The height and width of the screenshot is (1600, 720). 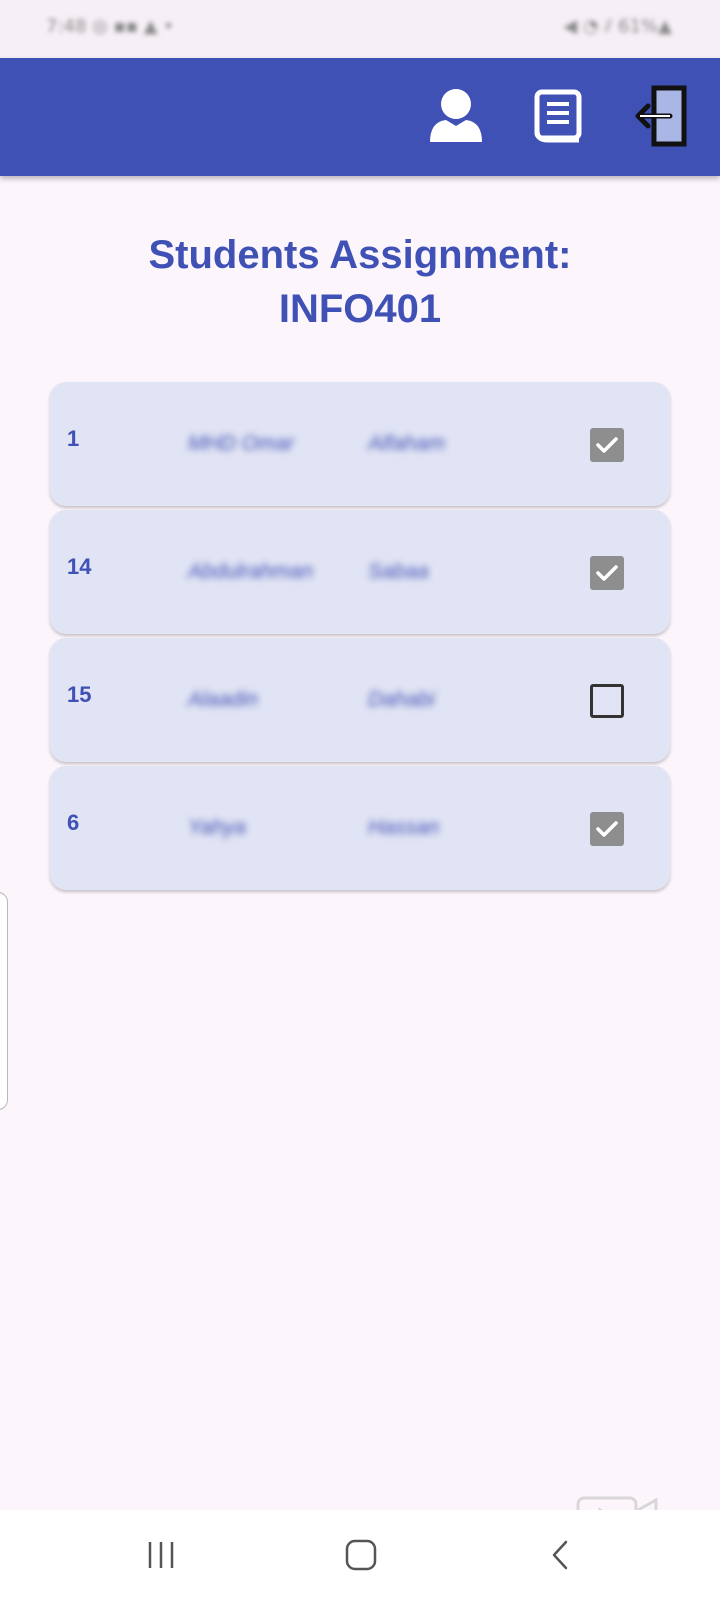 What do you see at coordinates (360, 29) in the screenshot?
I see `status-bar: 7:48 ◎ ▪▪ ▲ • ◀ ◔ ⫽ 61%▲` at bounding box center [360, 29].